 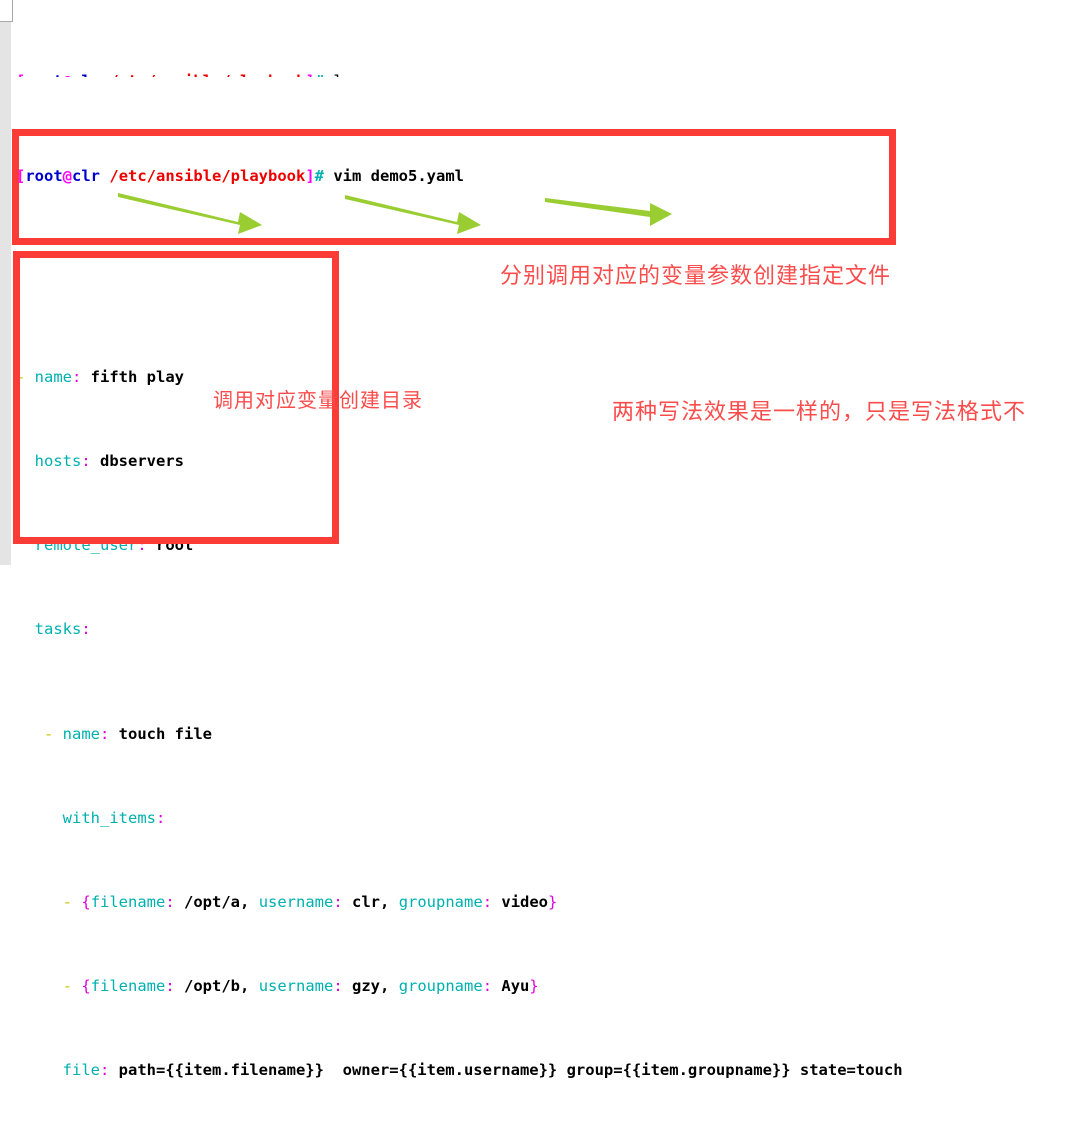 I want to click on gutter-corner-box, so click(x=6, y=11).